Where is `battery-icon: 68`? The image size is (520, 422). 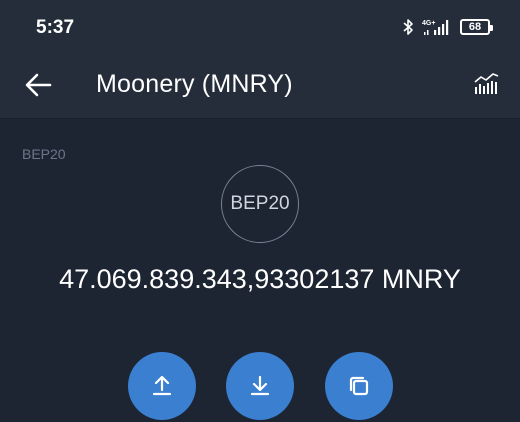
battery-icon: 68 is located at coordinates (476, 27).